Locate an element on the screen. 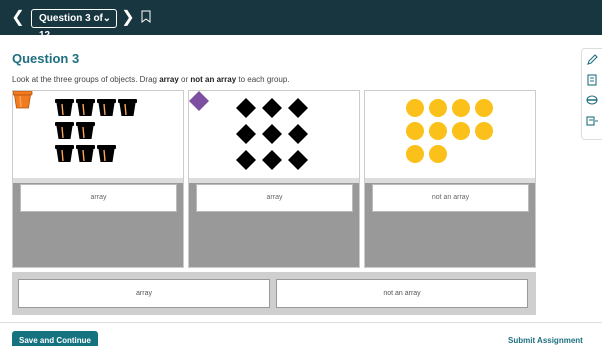 The image size is (602, 346). object-group-2: array is located at coordinates (274, 179).